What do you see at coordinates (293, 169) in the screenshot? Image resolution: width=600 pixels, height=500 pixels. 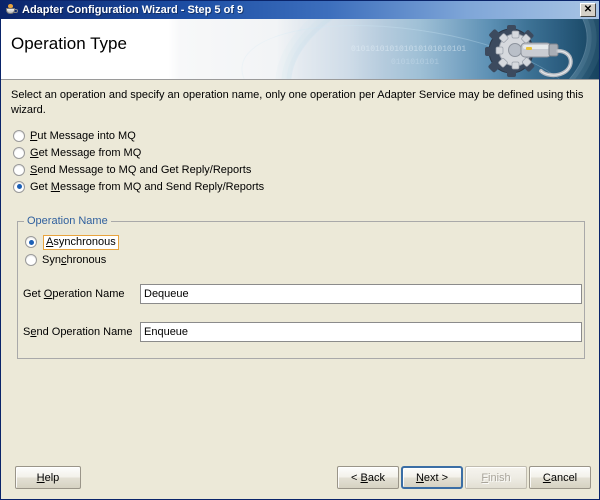 I see `radio-option-send-message-to-mq-and-get-reply: Send Message to MQ and Get Reply/Reports` at bounding box center [293, 169].